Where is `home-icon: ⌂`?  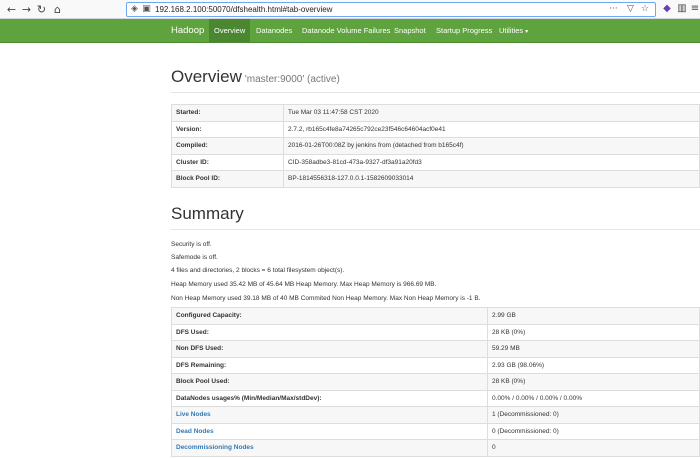
home-icon: ⌂ is located at coordinates (57, 9).